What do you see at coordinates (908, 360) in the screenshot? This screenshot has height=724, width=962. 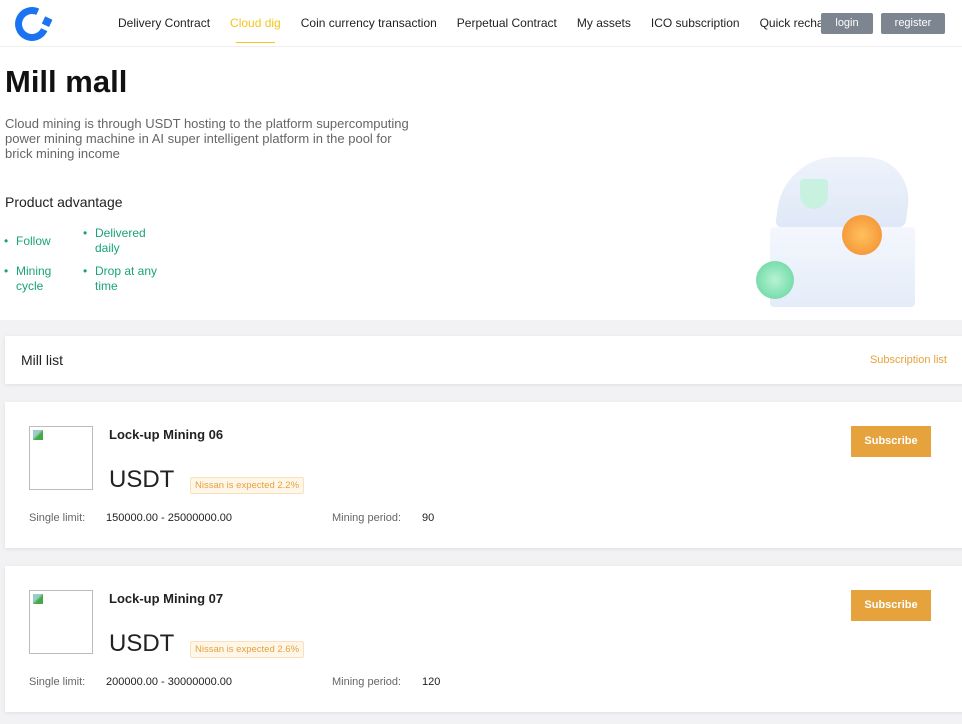 I see `subscription-list-link: Subscription list` at bounding box center [908, 360].